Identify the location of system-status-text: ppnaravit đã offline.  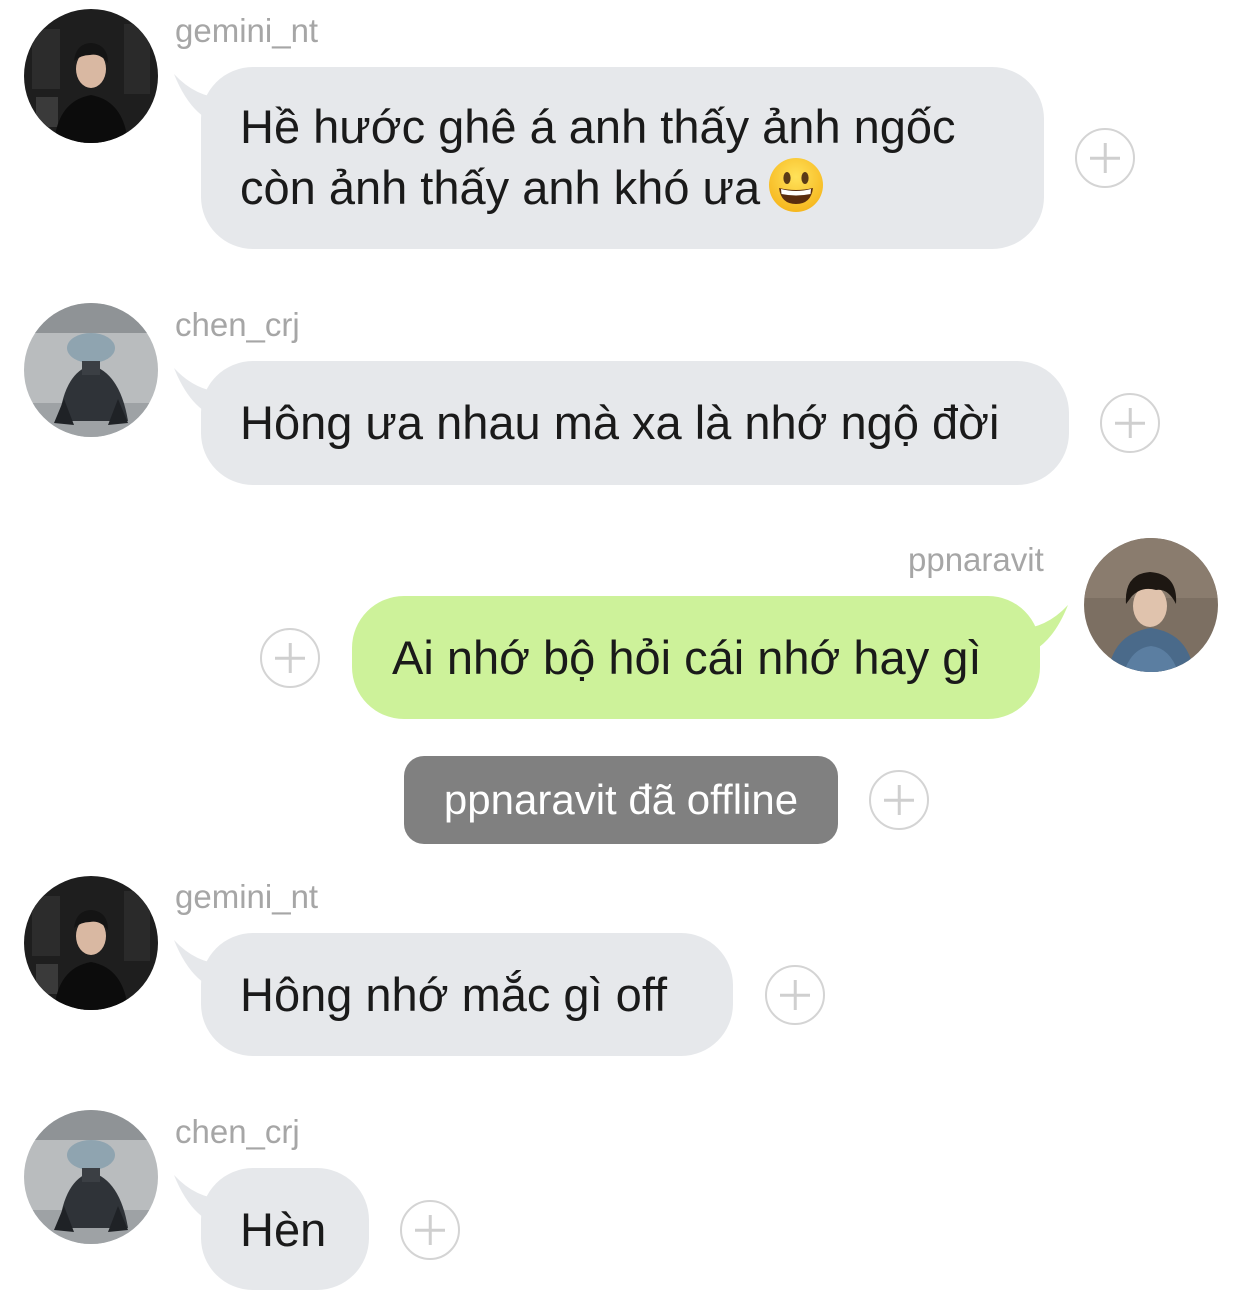
(621, 799).